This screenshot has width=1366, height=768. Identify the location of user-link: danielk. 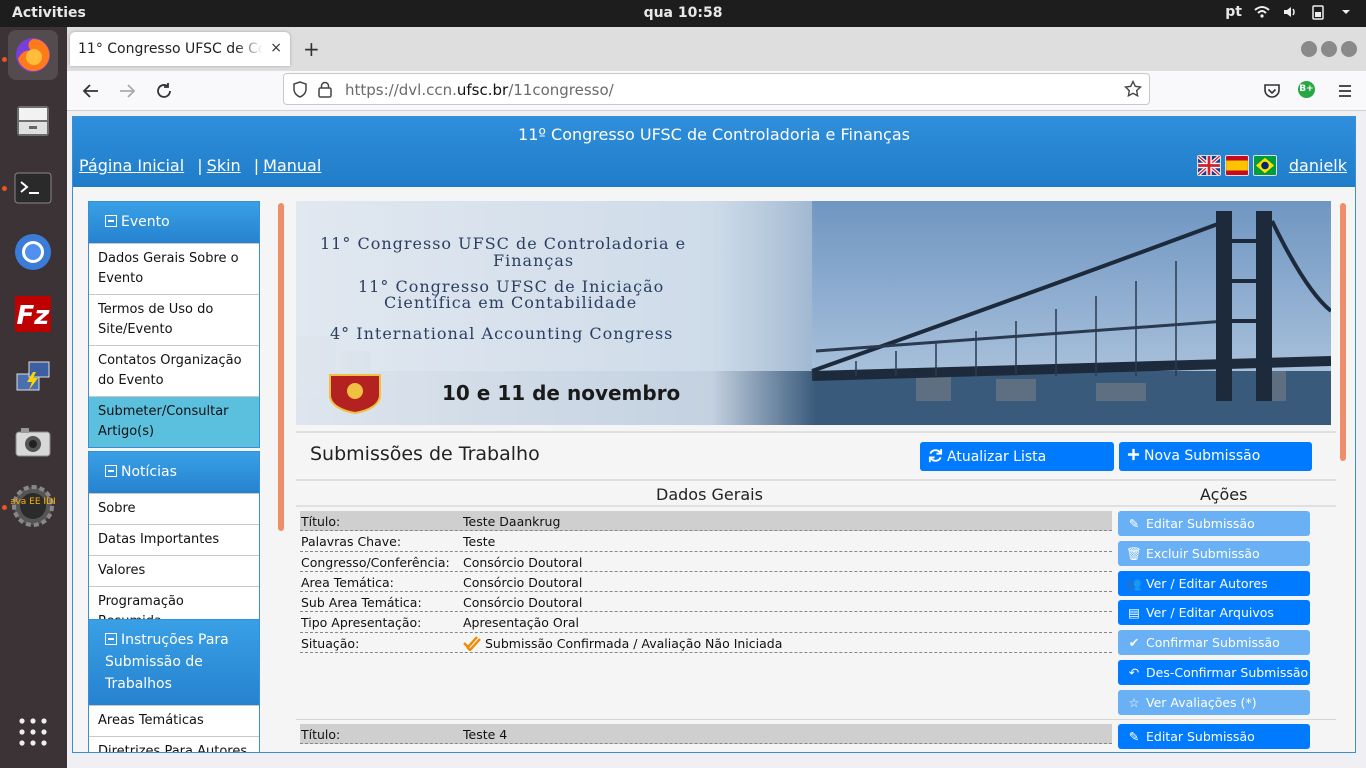
(1318, 165).